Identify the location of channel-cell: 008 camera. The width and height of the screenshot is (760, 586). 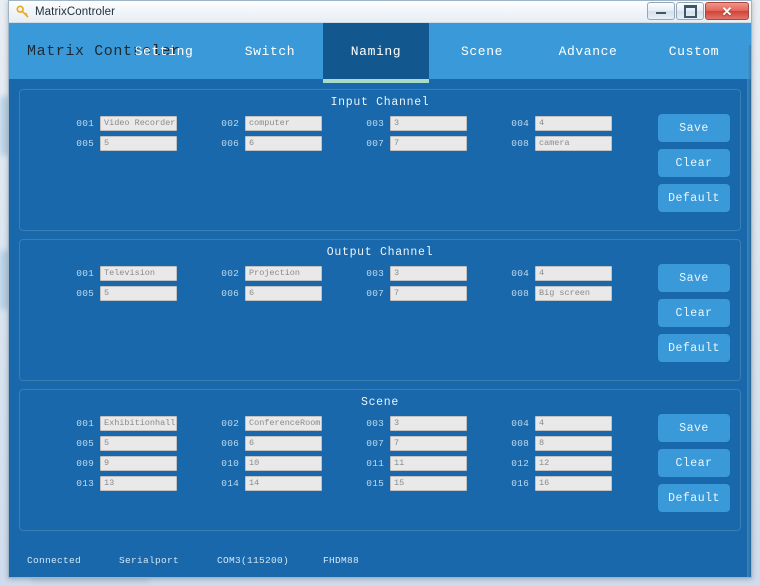
(575, 143).